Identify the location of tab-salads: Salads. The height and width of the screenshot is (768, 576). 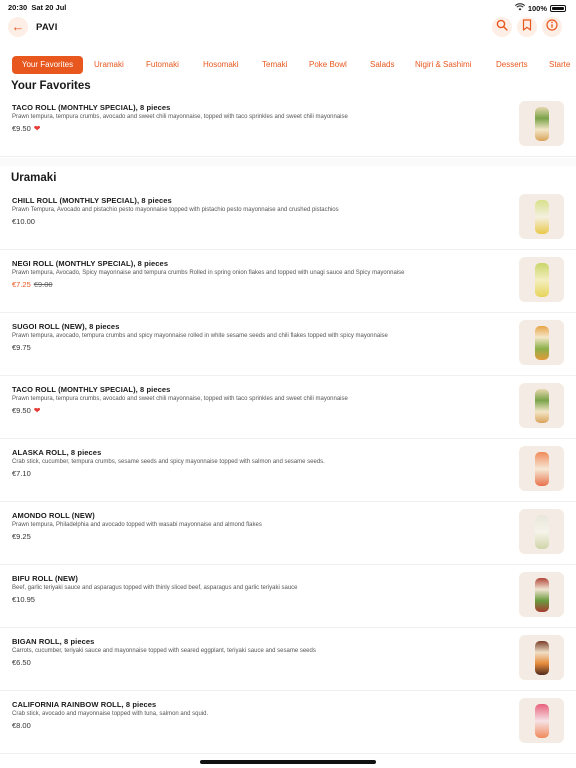
(382, 65).